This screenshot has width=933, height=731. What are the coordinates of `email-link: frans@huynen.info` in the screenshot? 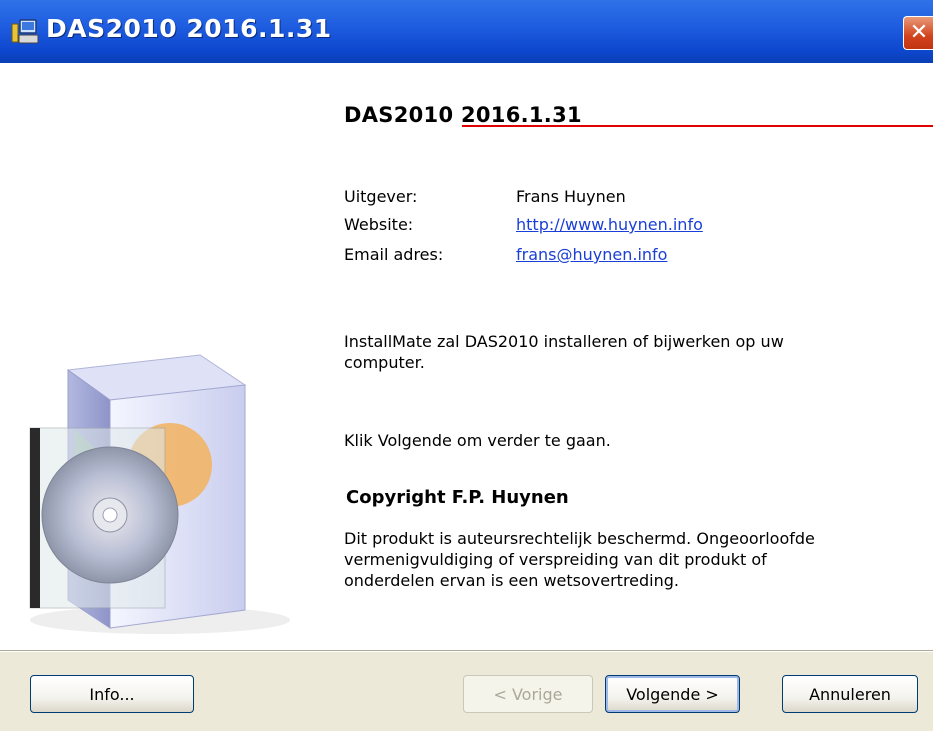 It's located at (591, 254).